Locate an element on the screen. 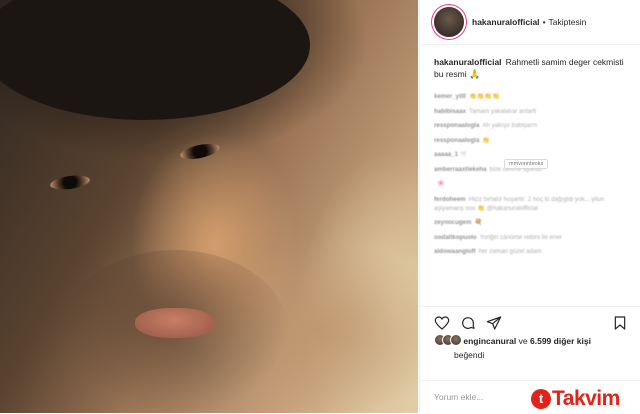 Image resolution: width=640 pixels, height=414 pixels. heart-icon is located at coordinates (442, 323).